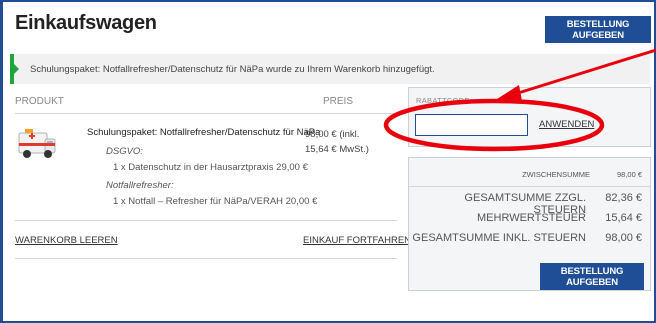  What do you see at coordinates (623, 218) in the screenshot?
I see `vat-value: 15,64 €` at bounding box center [623, 218].